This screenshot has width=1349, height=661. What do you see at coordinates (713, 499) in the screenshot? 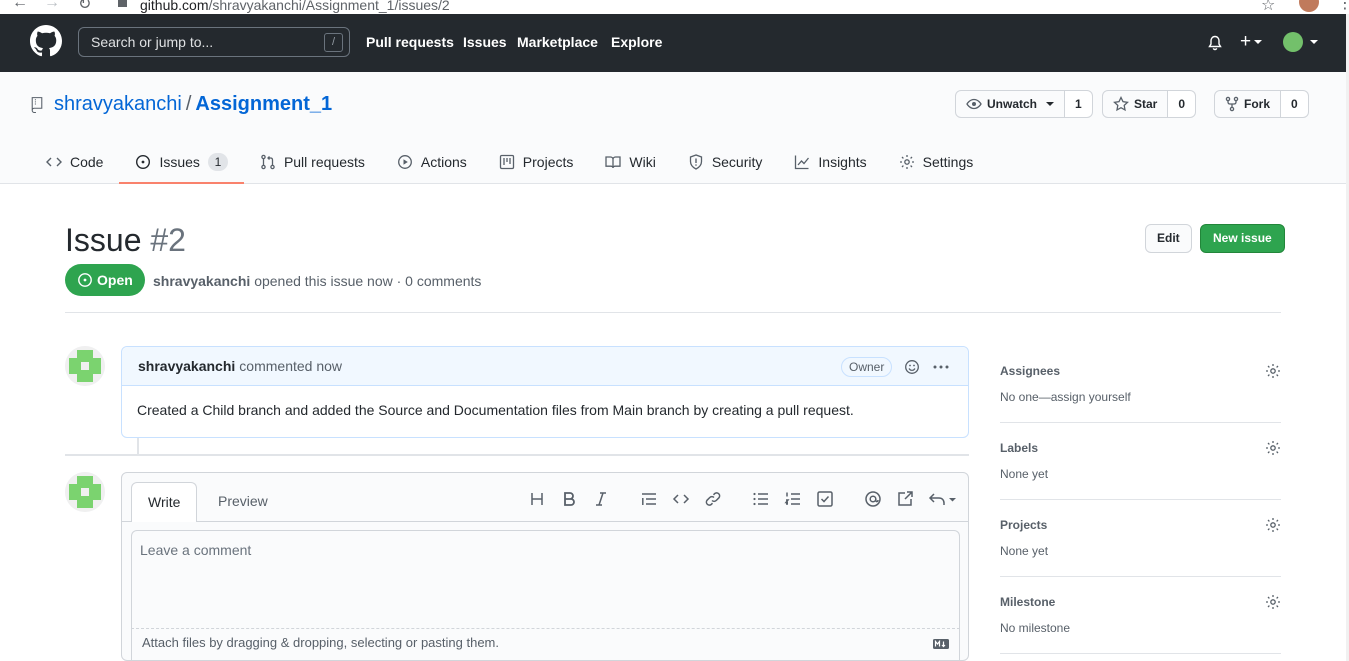
I see `link-icon` at bounding box center [713, 499].